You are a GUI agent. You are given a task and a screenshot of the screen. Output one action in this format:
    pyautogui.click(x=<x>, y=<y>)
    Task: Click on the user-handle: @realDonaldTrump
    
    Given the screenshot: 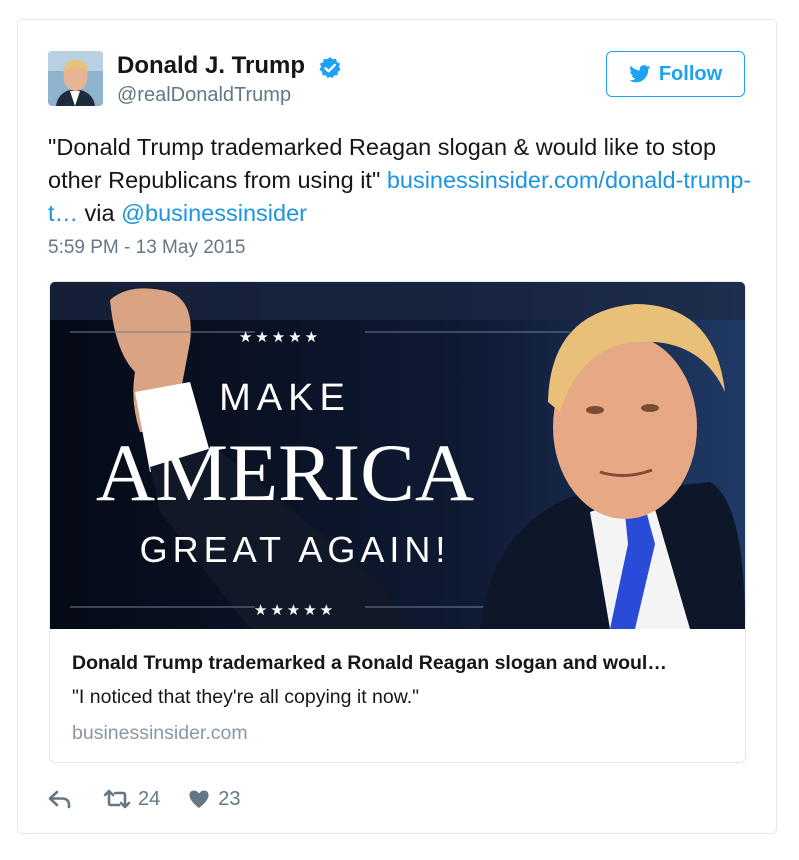 What is the action you would take?
    pyautogui.click(x=204, y=95)
    